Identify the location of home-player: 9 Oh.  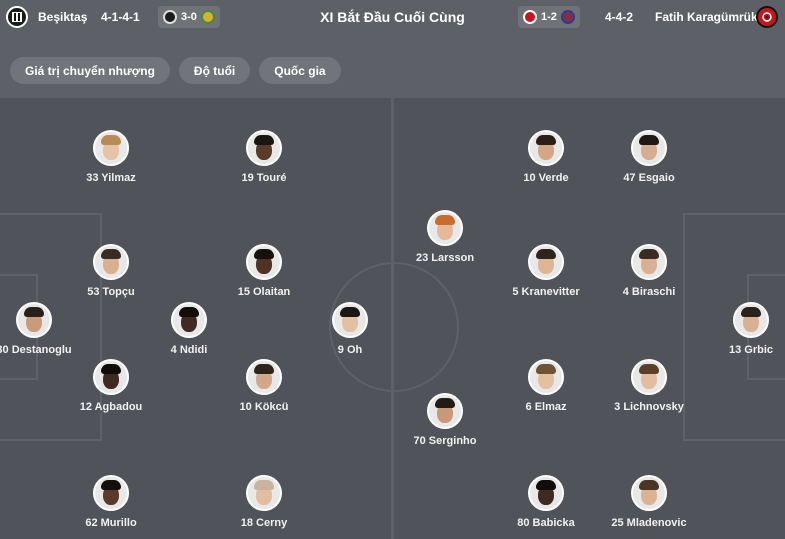
(350, 329).